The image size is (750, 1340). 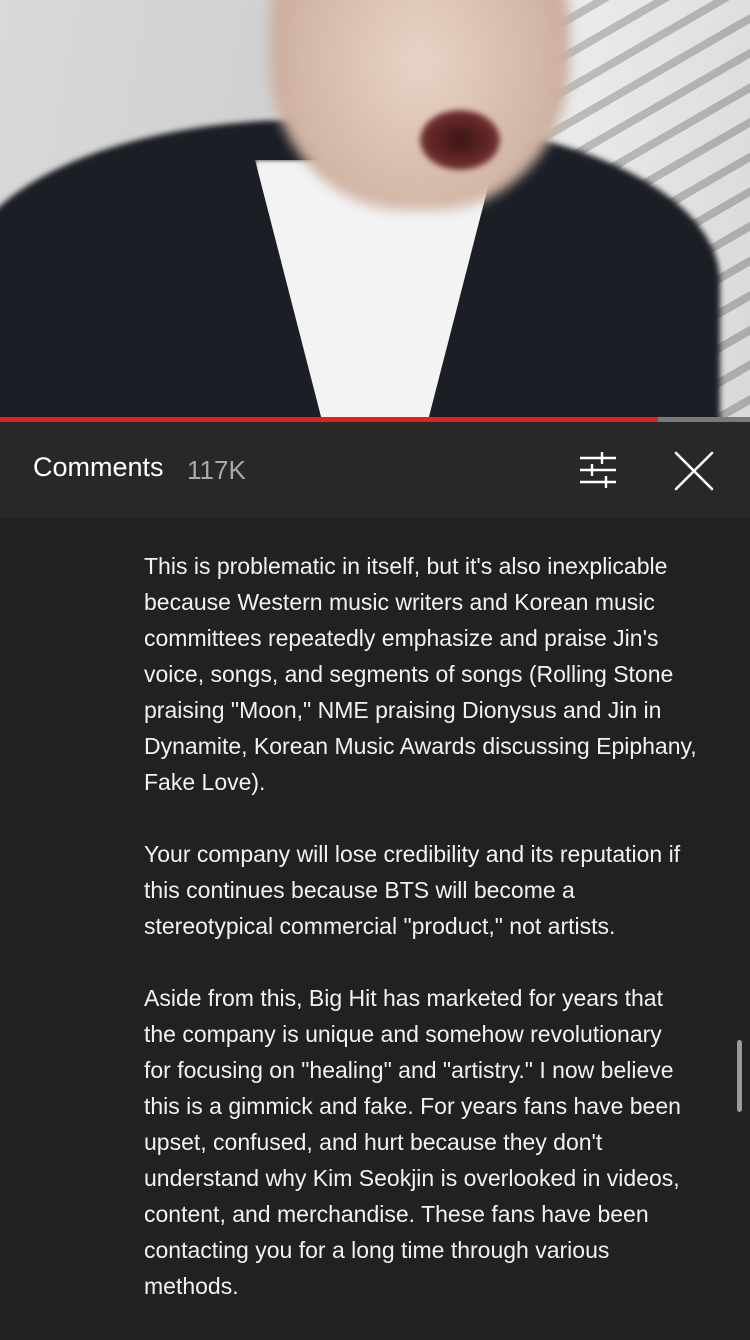 What do you see at coordinates (460, 140) in the screenshot?
I see `video-subject-mouth` at bounding box center [460, 140].